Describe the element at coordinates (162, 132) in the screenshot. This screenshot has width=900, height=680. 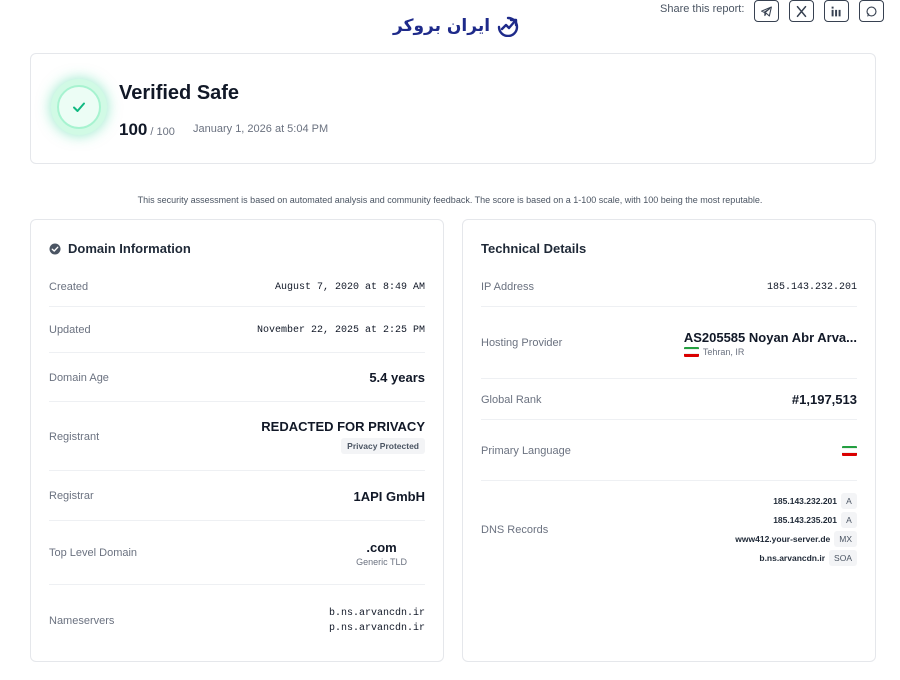
I see `score-max: / 100` at that location.